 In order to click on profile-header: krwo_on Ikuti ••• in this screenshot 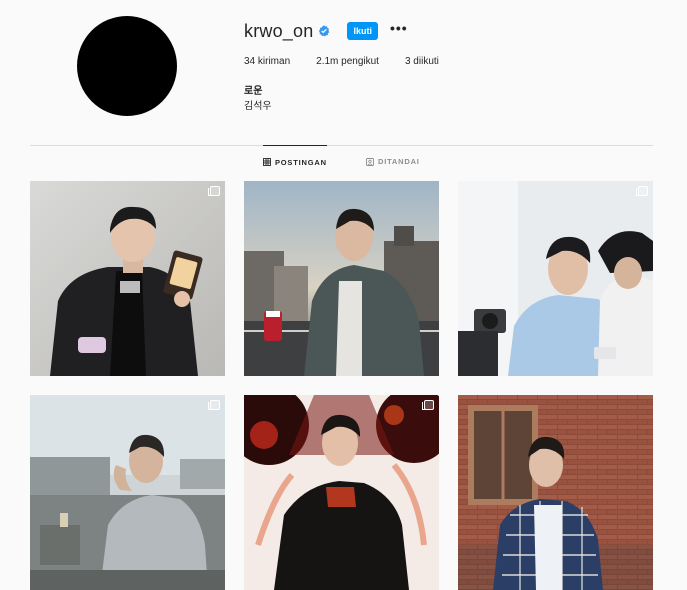, I will do `click(326, 31)`.